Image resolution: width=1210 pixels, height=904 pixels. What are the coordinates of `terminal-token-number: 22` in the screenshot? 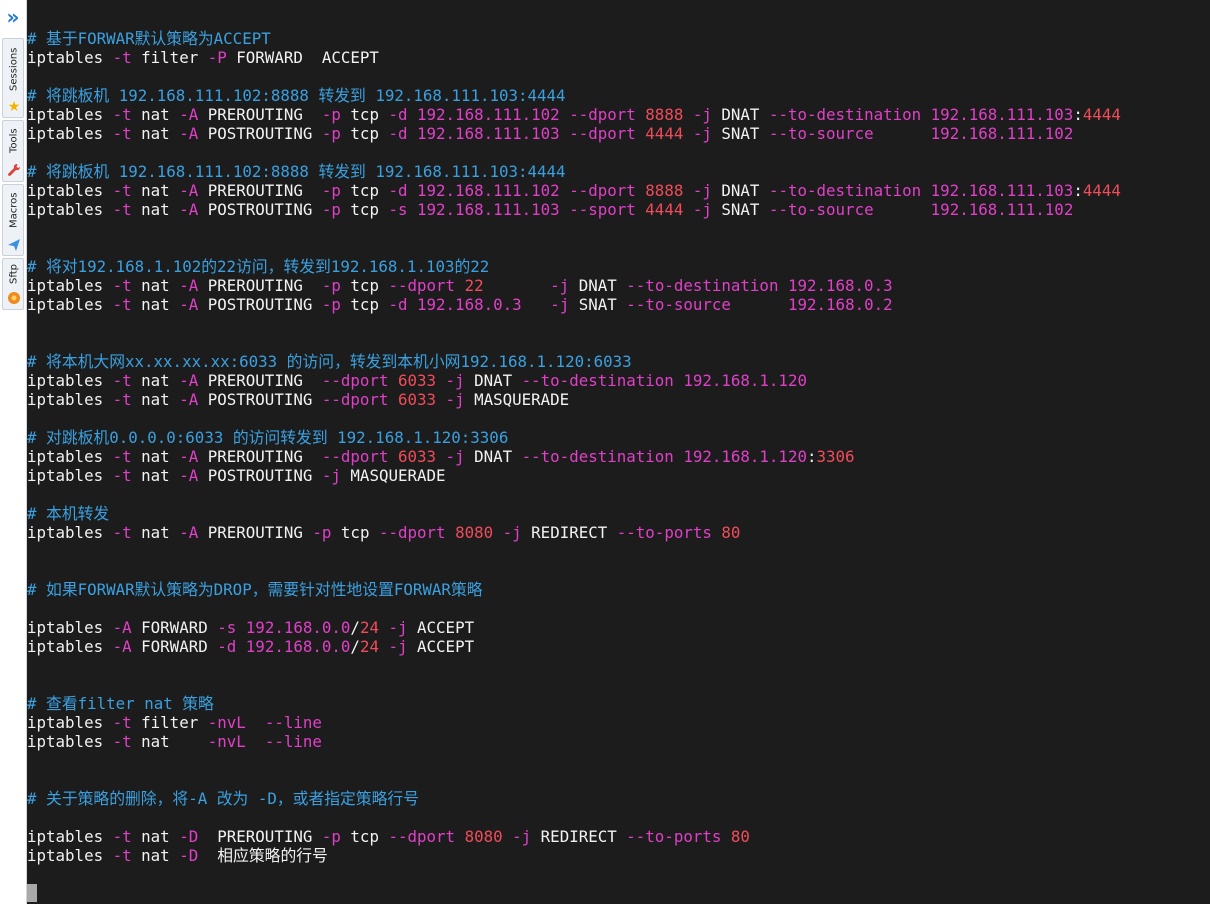 It's located at (474, 285).